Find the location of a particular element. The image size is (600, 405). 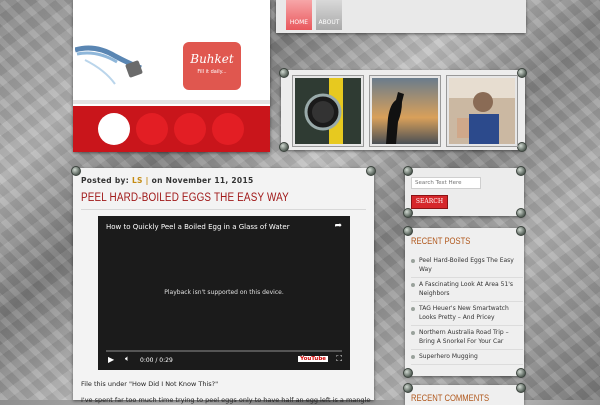

header-divider is located at coordinates (171, 102).